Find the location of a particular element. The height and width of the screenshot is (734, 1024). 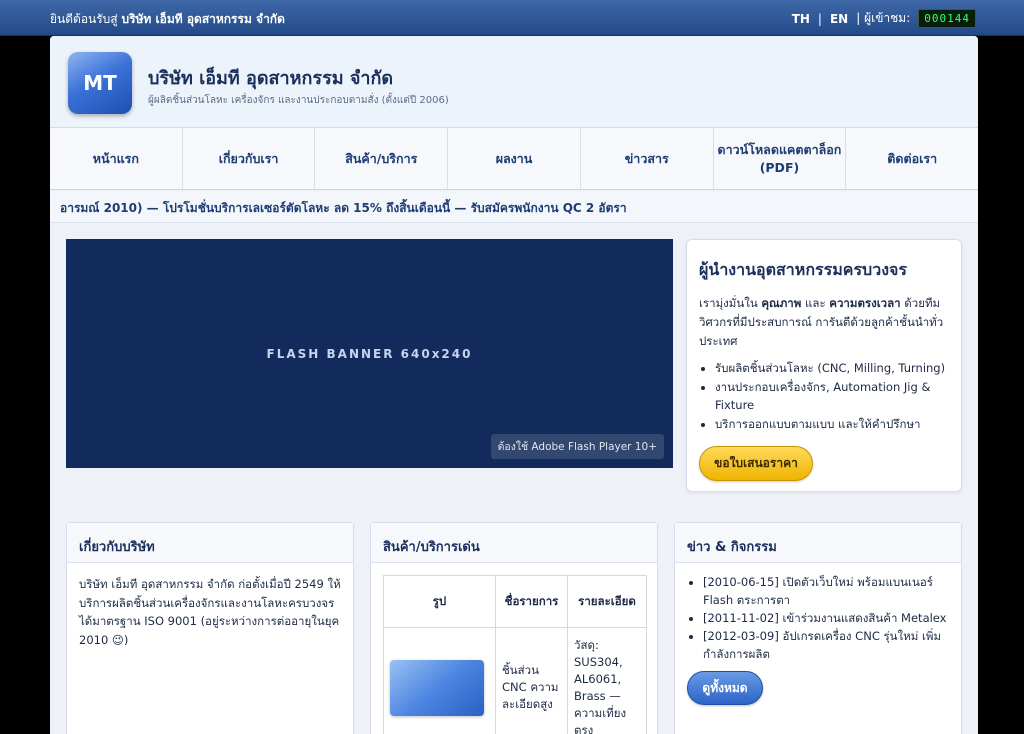

product-image-cell is located at coordinates (439, 680).